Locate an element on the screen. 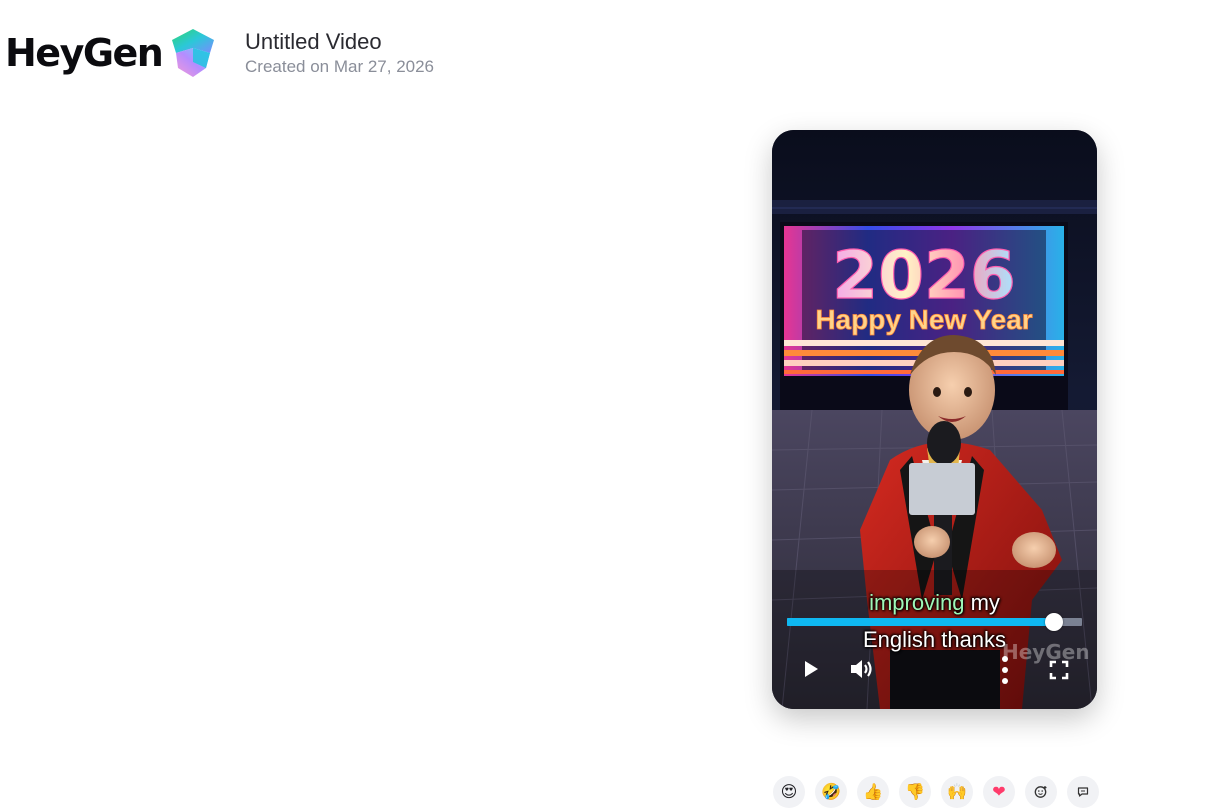 The image size is (1215, 808). subtitle-highlight-word: improving is located at coordinates (917, 602).